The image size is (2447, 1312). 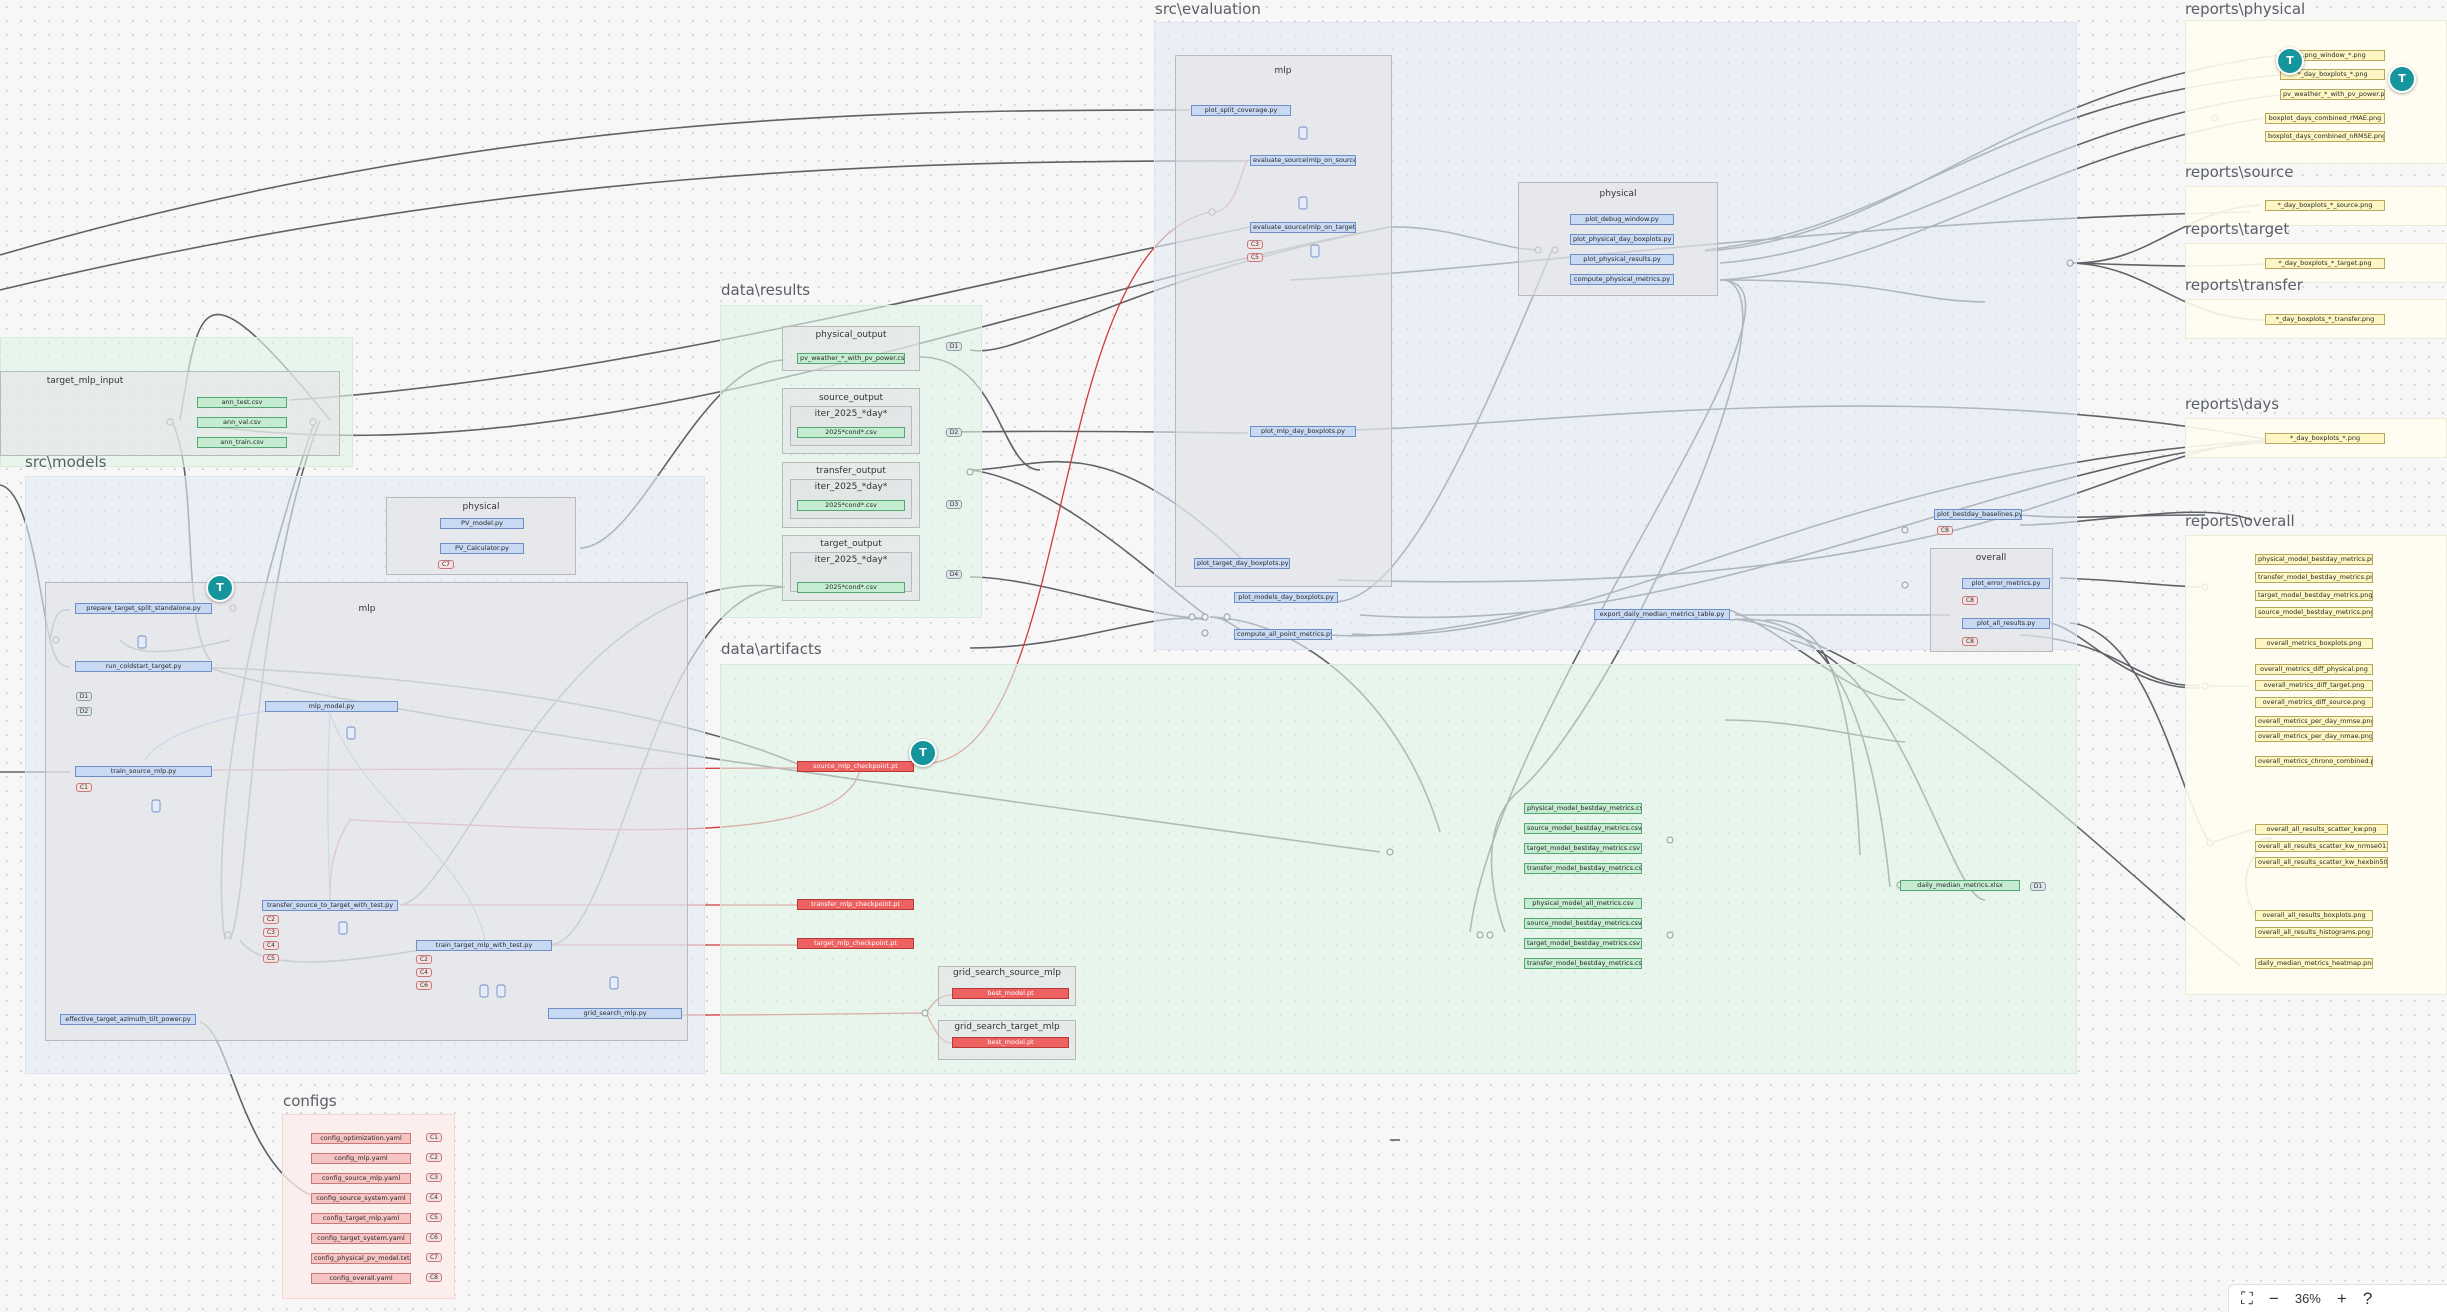 I want to click on node-report-overall-histograms: overall_all_results_histograms.png, so click(x=2314, y=932).